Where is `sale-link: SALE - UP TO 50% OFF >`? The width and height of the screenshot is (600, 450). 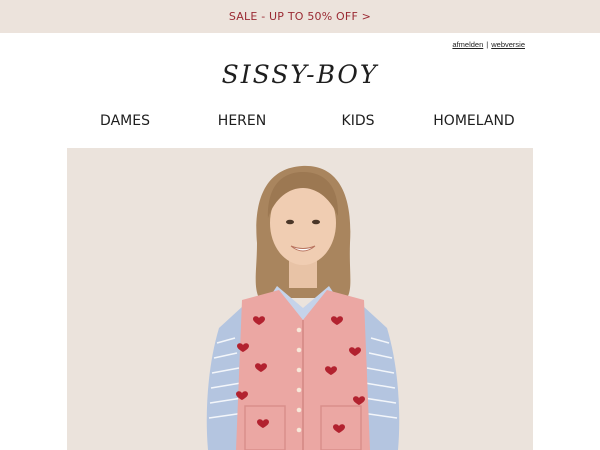 sale-link: SALE - UP TO 50% OFF > is located at coordinates (300, 16).